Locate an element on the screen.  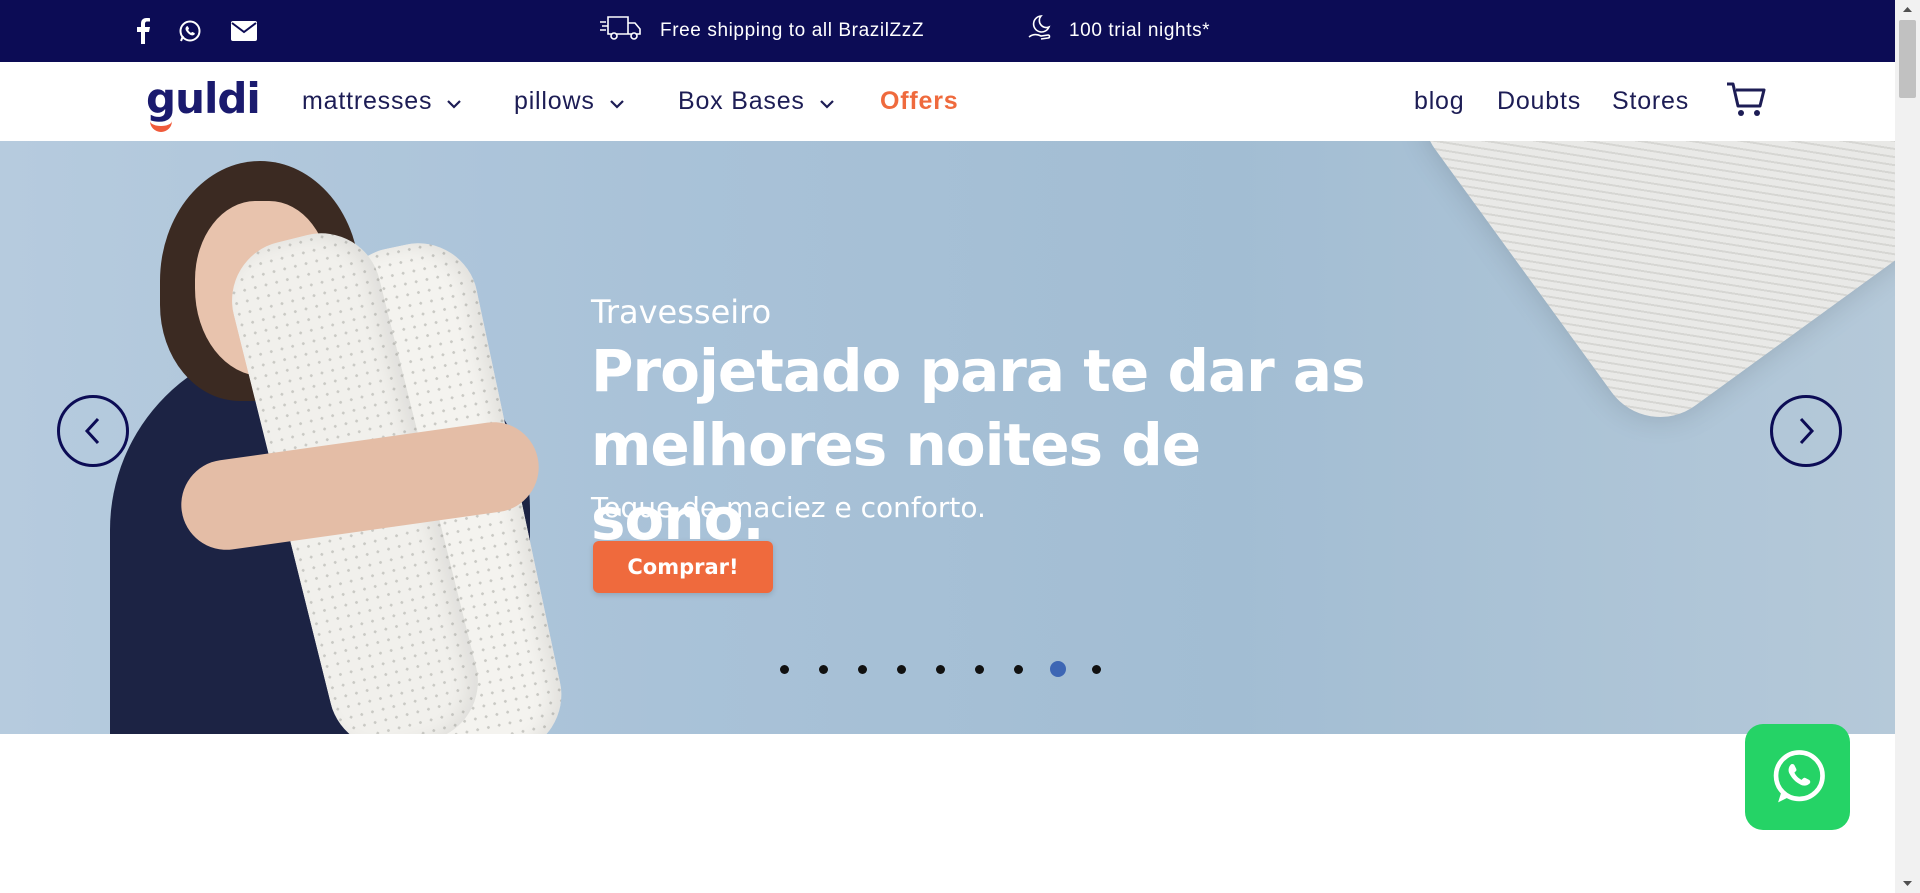
nav-blog: blog is located at coordinates (1439, 101).